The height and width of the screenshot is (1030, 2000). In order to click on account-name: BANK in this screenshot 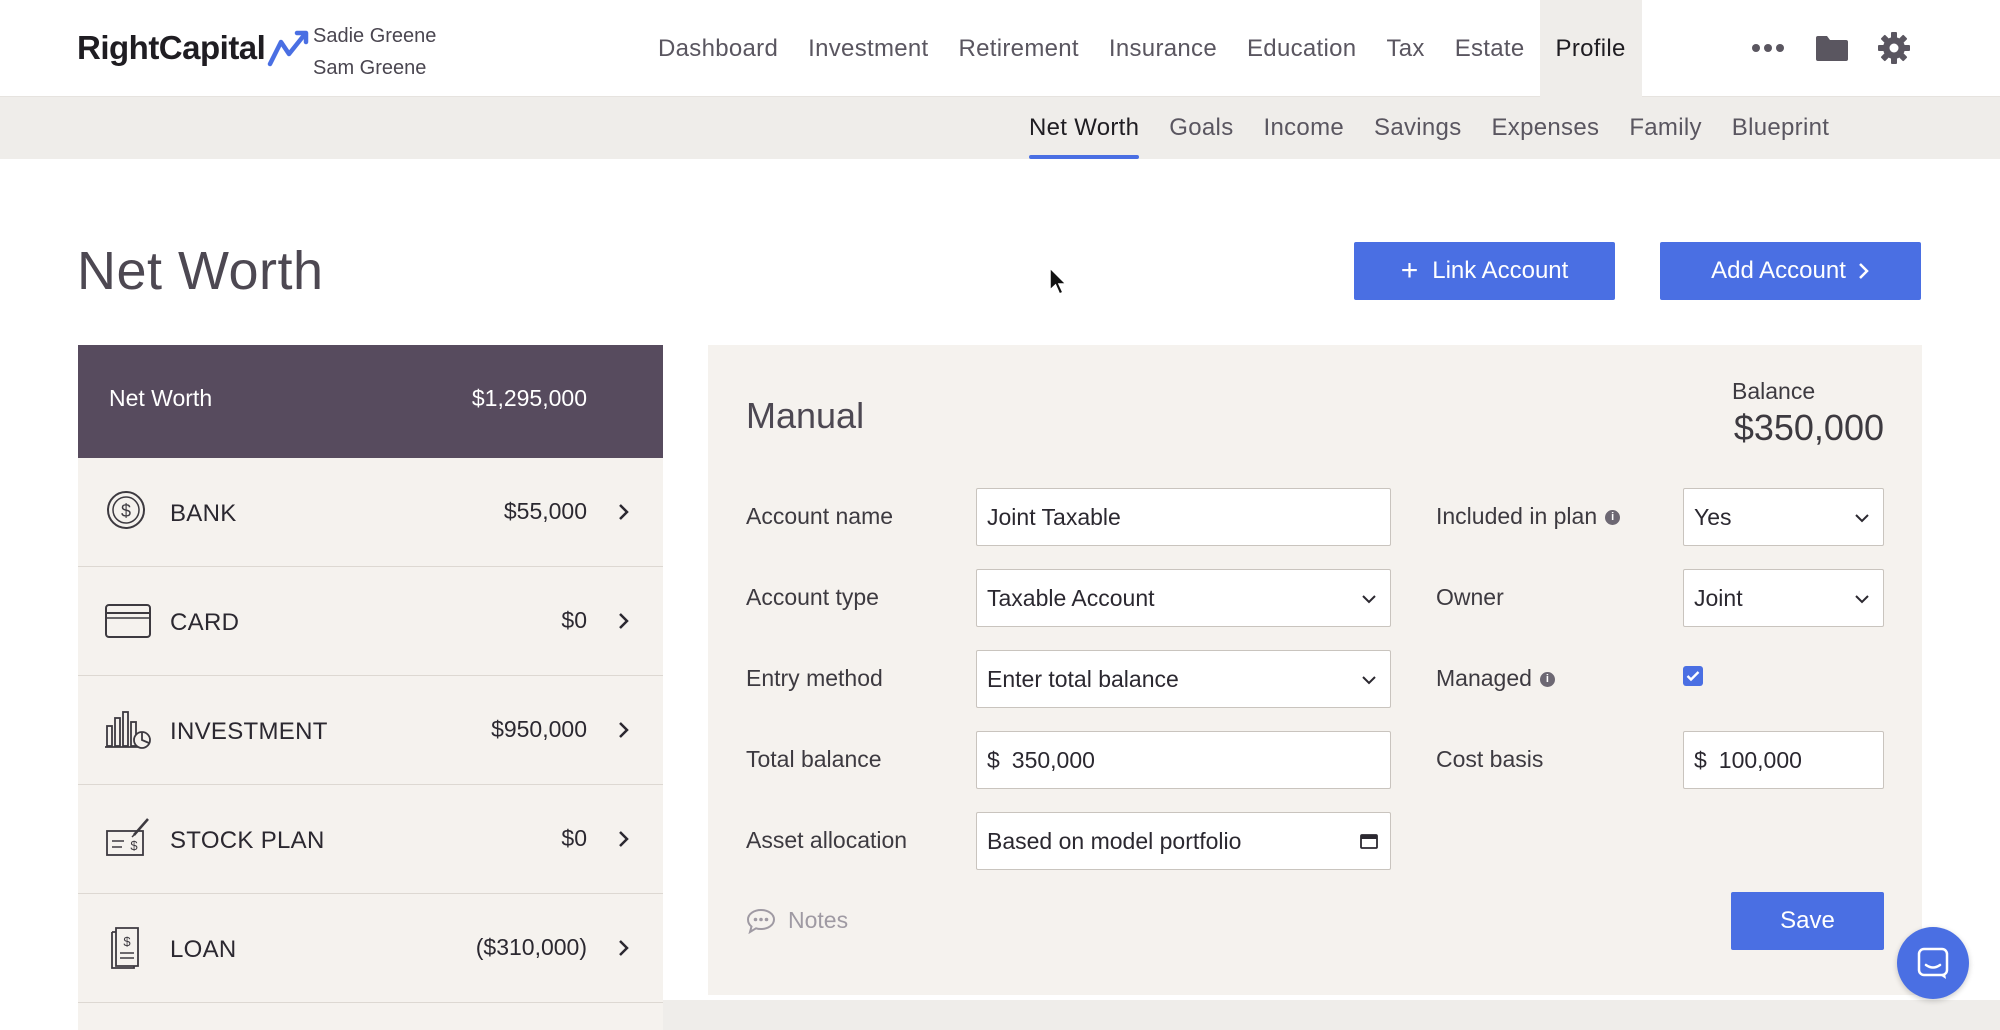, I will do `click(203, 513)`.